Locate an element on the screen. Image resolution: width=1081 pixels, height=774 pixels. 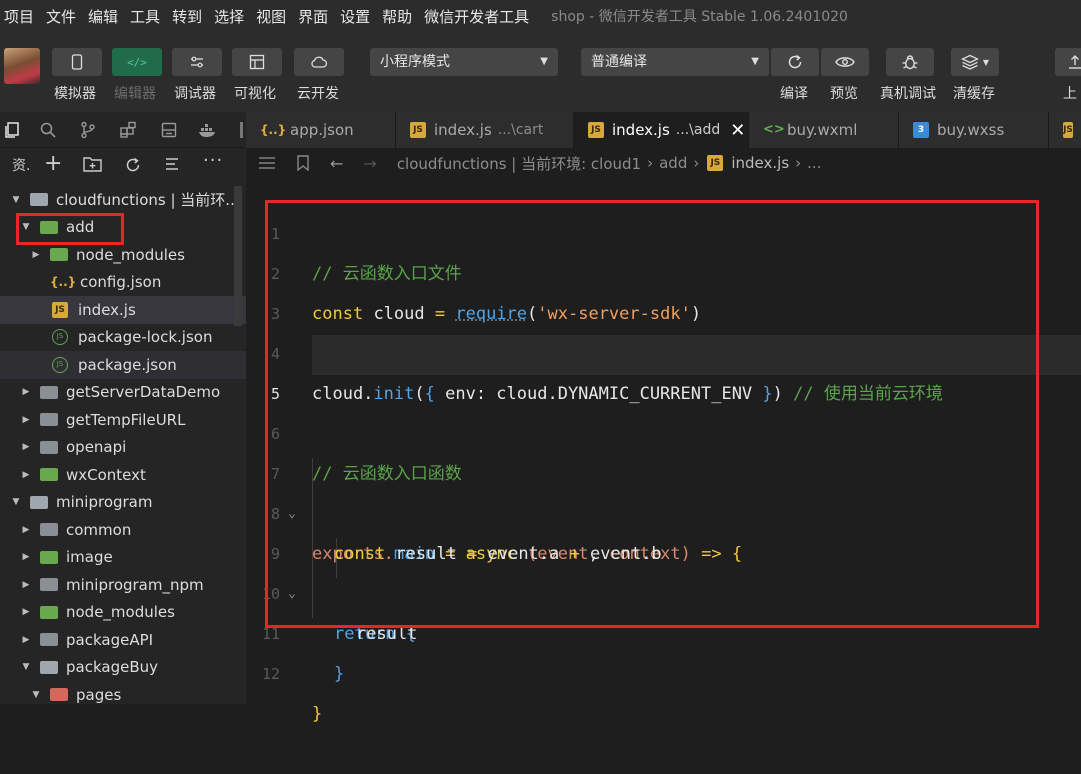
tab-index-js-add: JS index.js ...\add ✕ is located at coordinates (661, 130).